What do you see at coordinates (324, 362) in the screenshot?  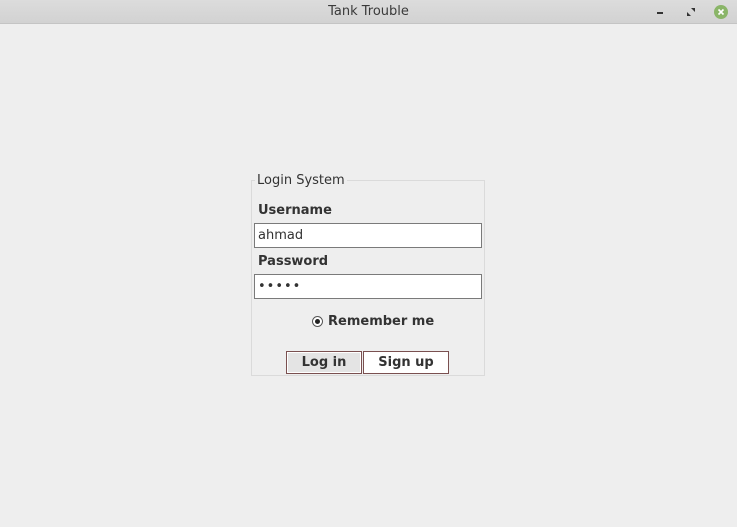 I see `login-button: Log in` at bounding box center [324, 362].